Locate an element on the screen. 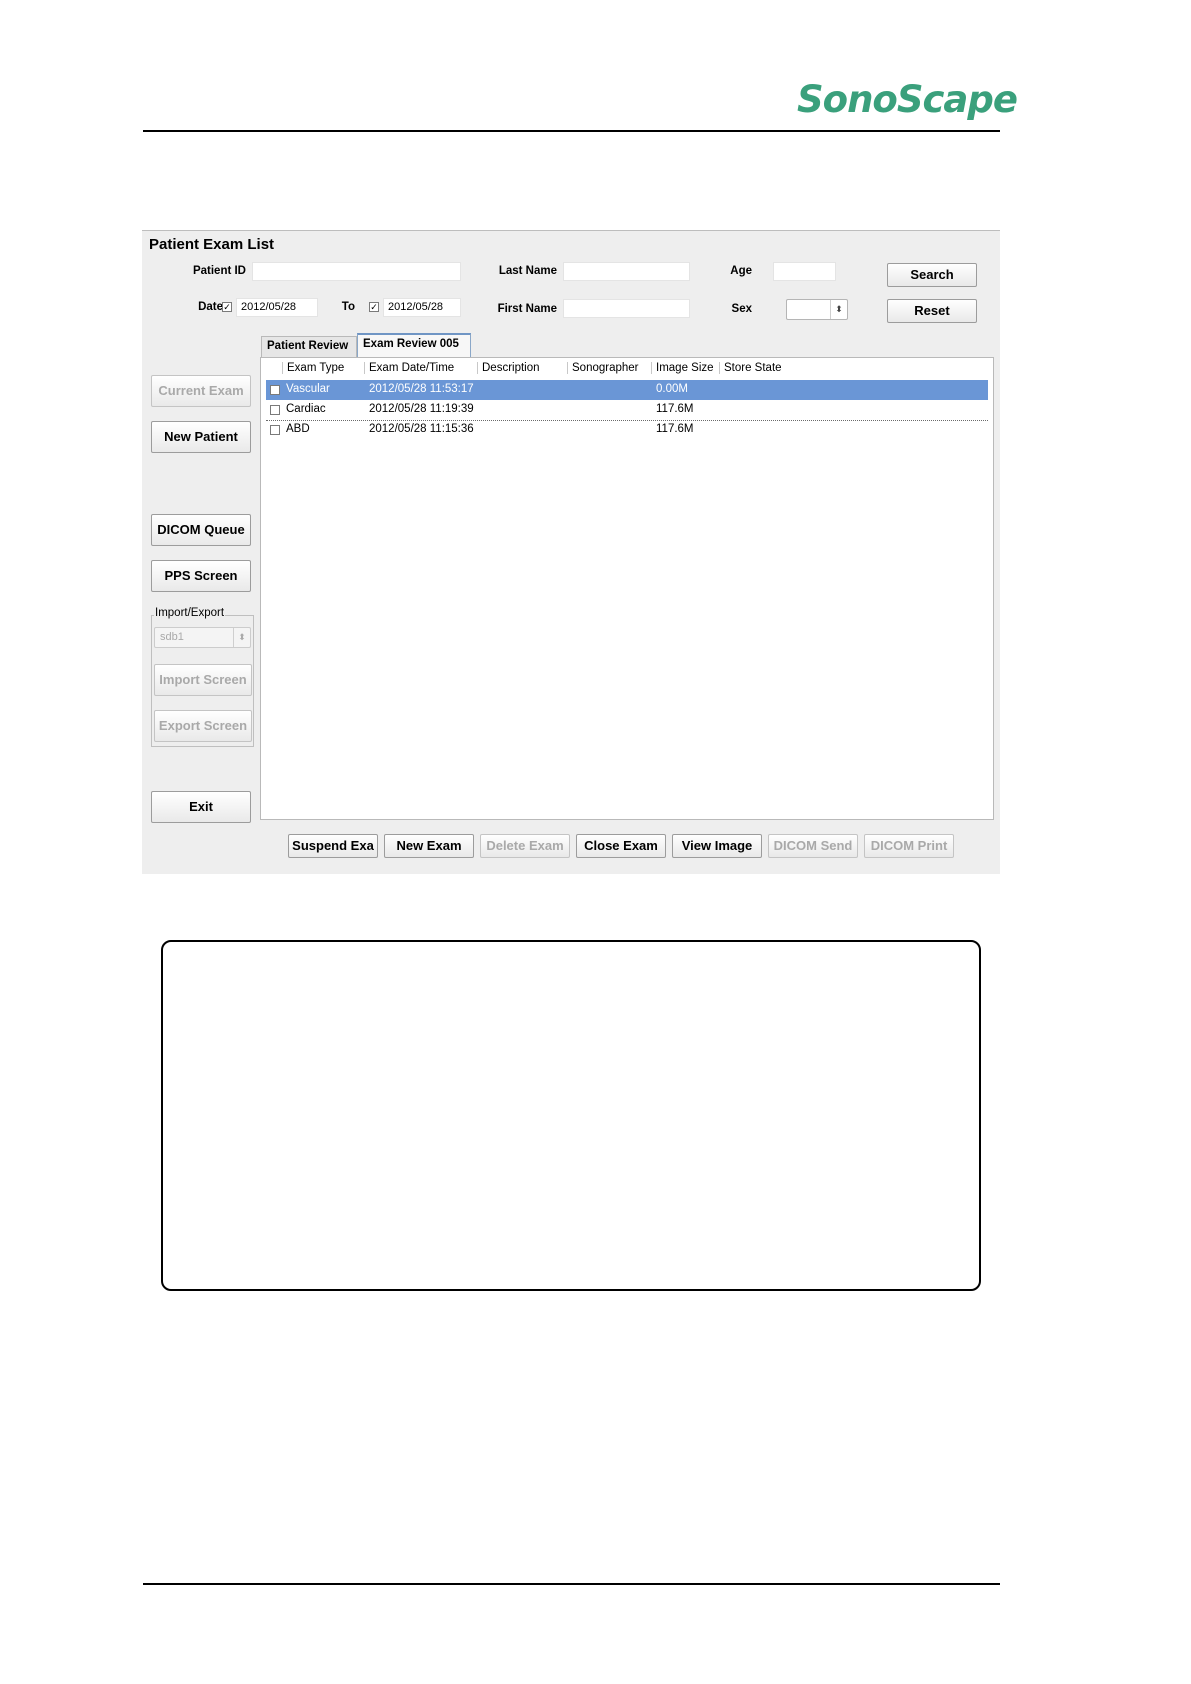 The width and height of the screenshot is (1191, 1684). device-select-value: sdb1 is located at coordinates (172, 637).